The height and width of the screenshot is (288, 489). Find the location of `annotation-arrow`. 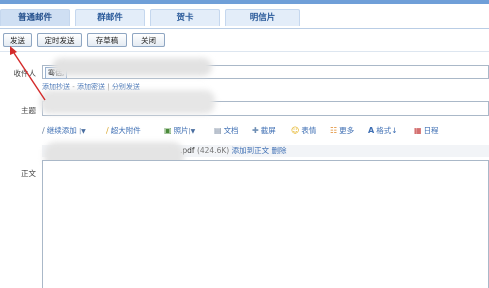

annotation-arrow is located at coordinates (28, 73).